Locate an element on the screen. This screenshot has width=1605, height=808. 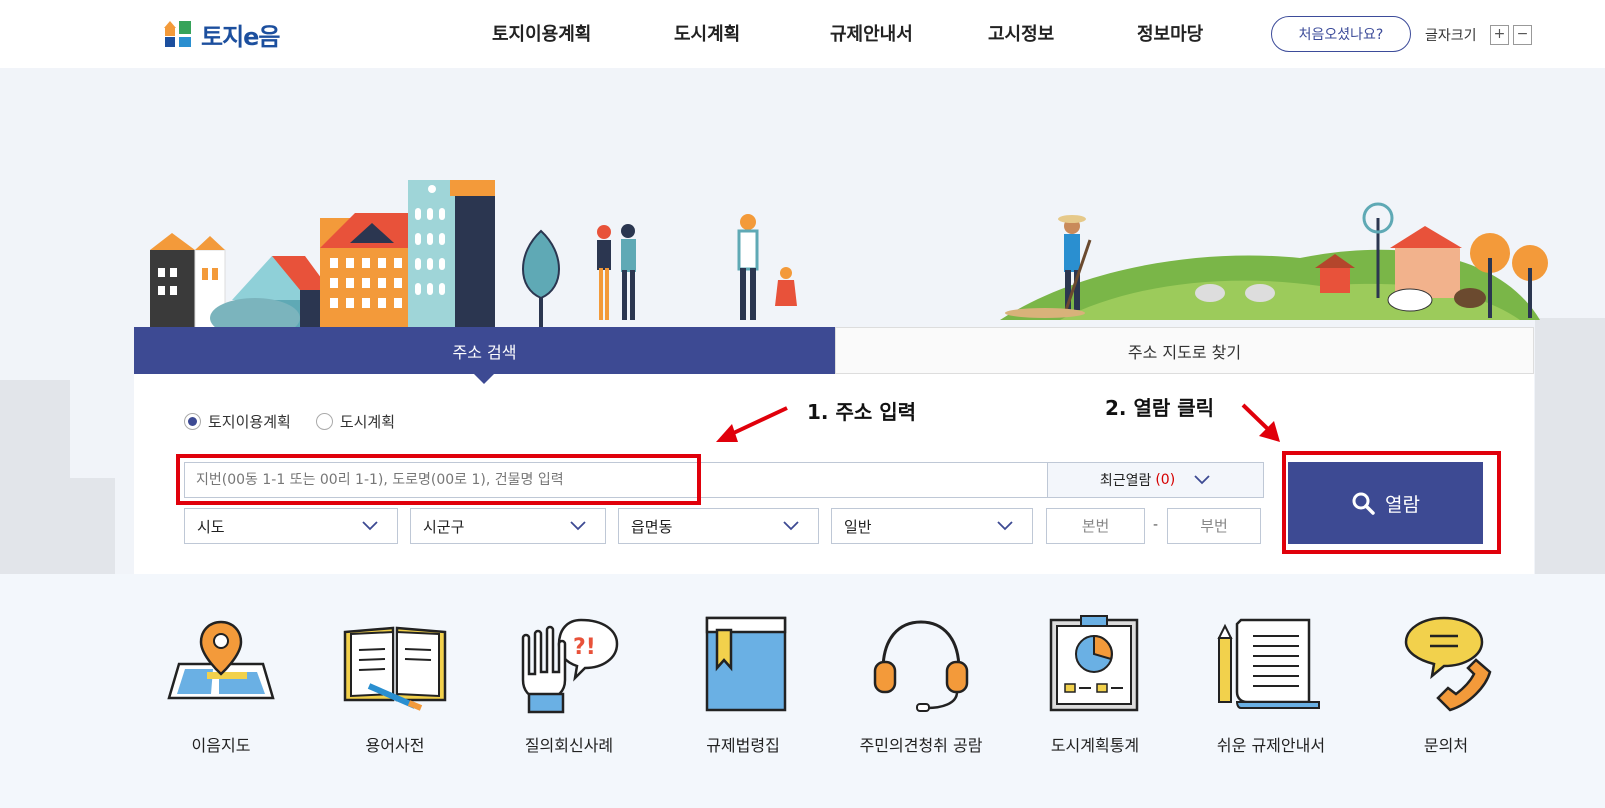
quick-item-city-stats: 도시계획통계 is located at coordinates (1095, 685).